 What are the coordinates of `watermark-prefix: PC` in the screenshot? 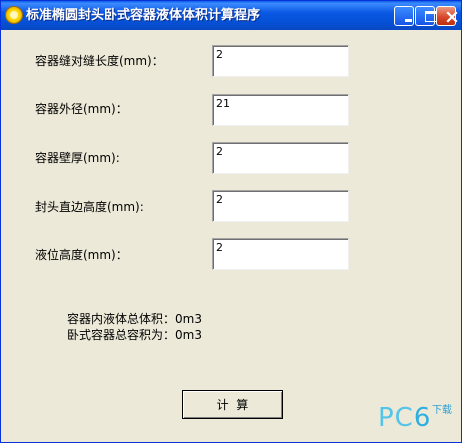 It's located at (396, 418).